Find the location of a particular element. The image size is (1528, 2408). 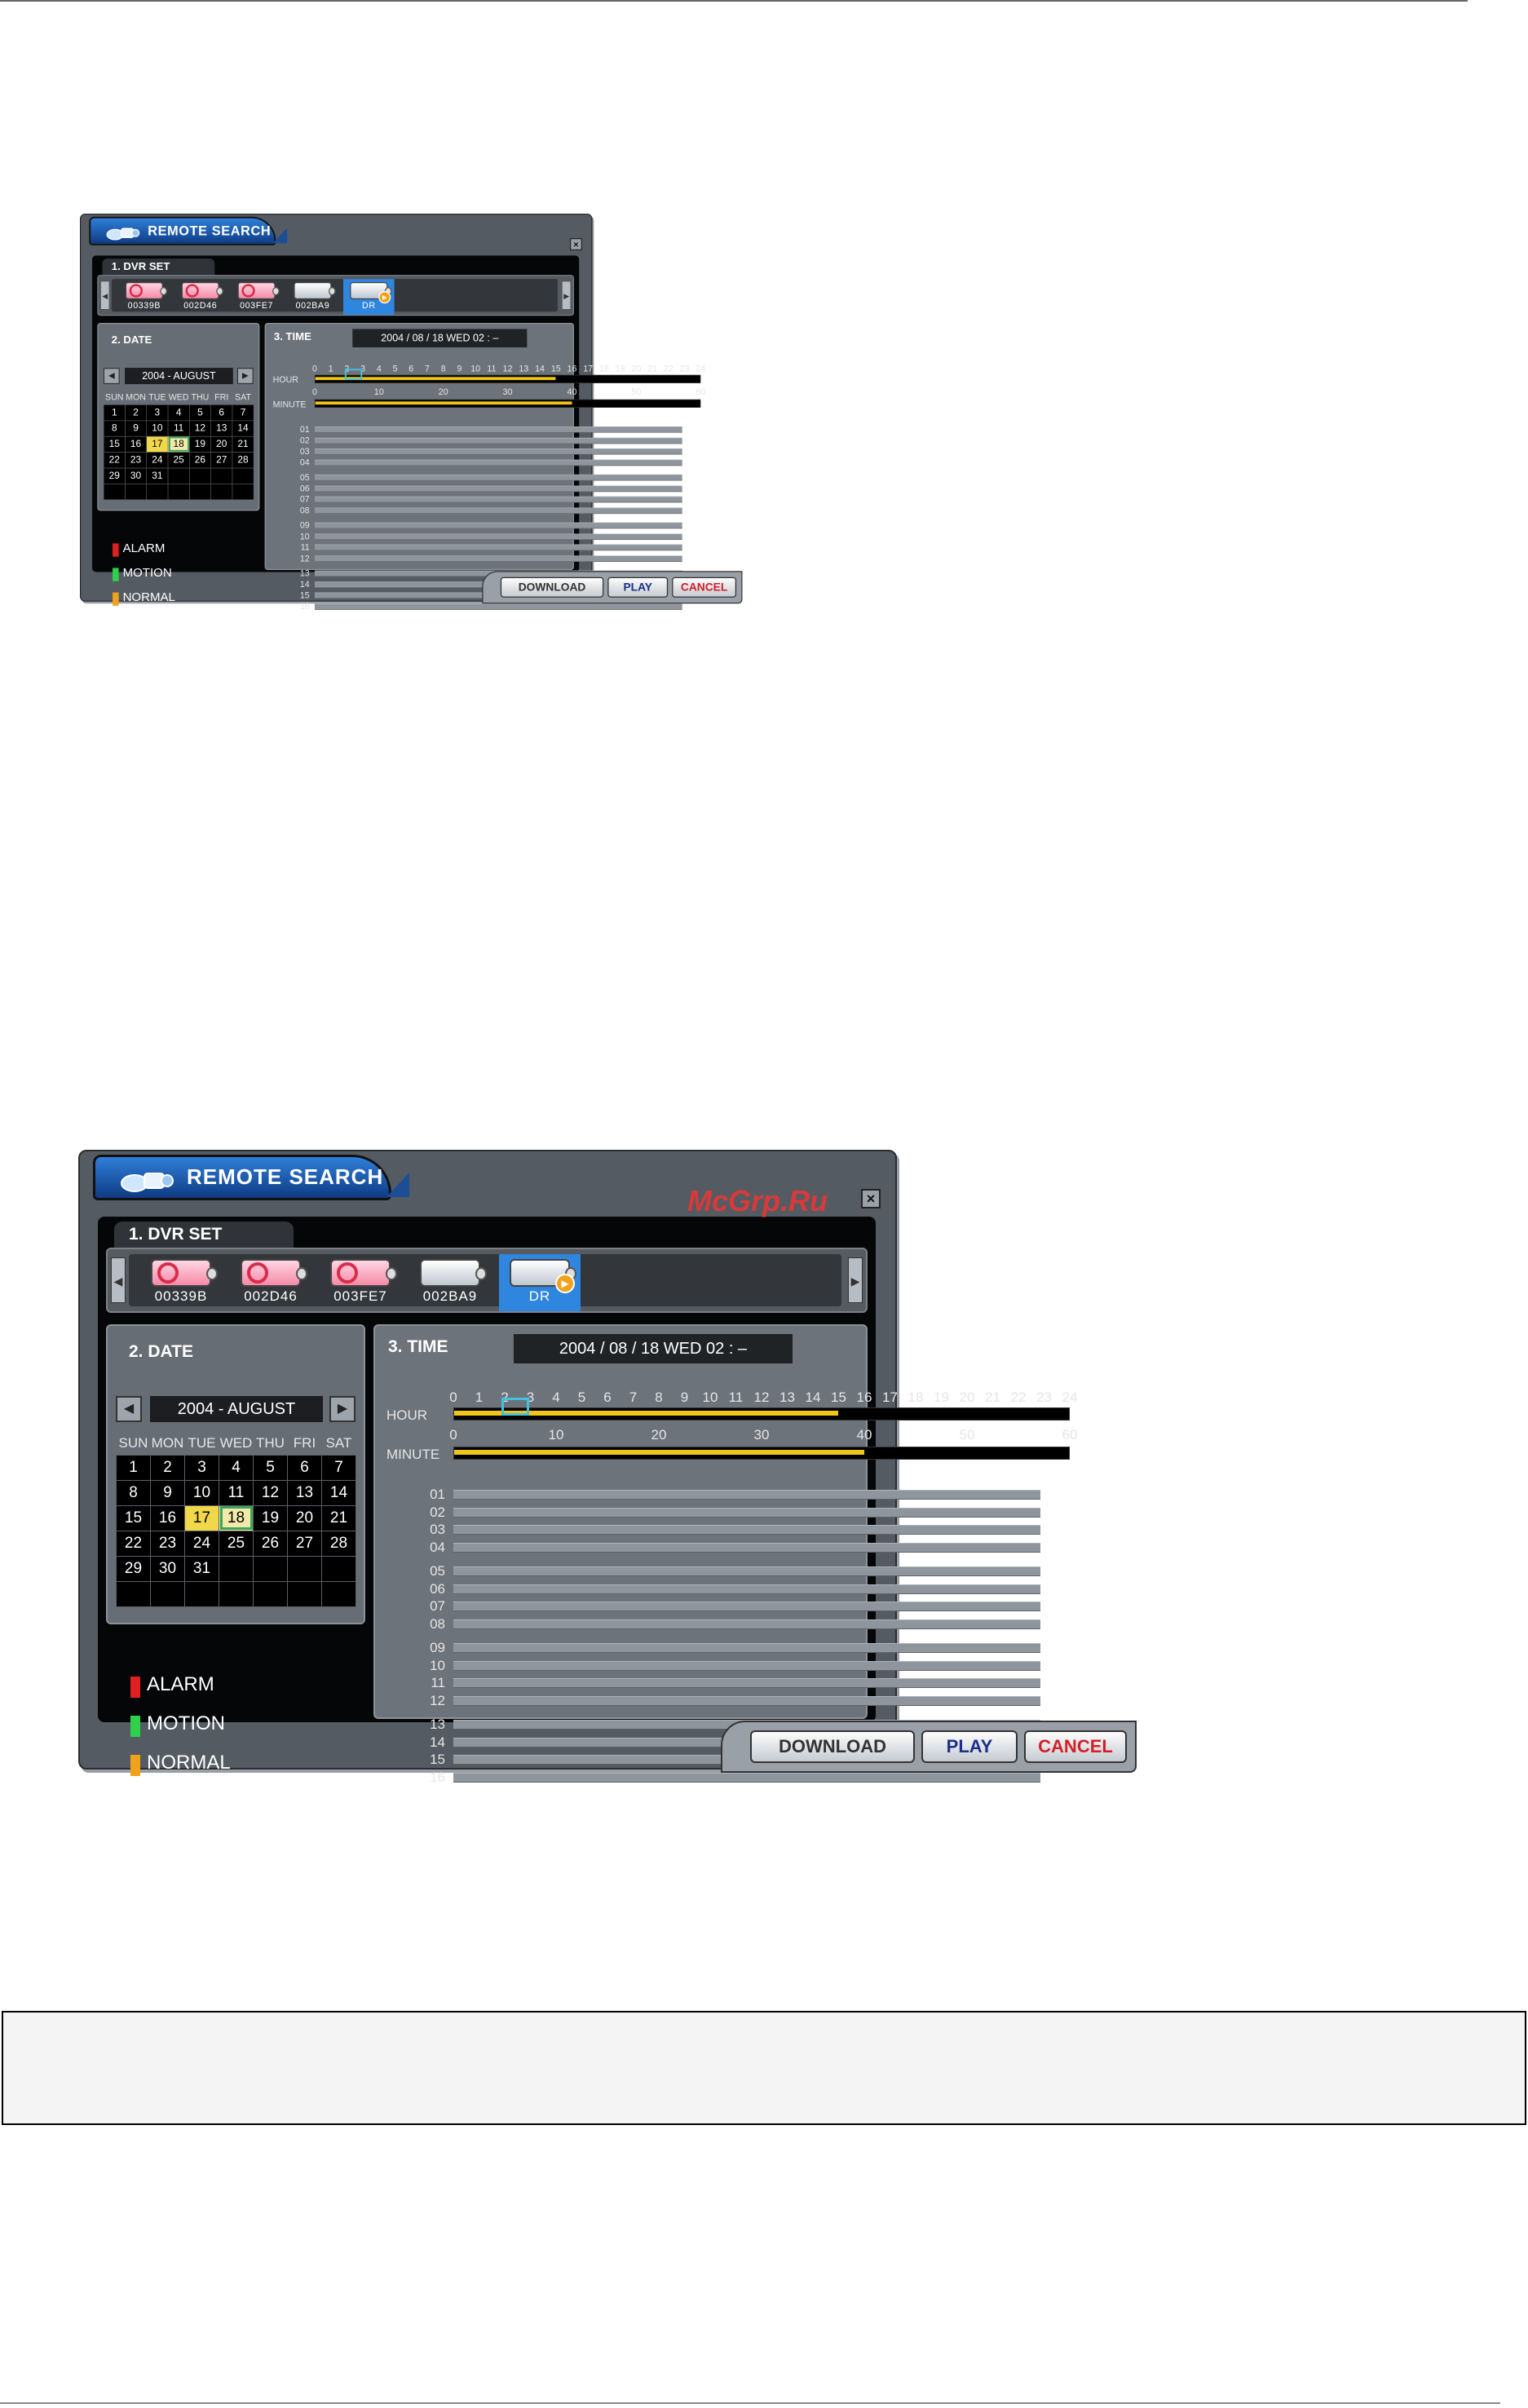

calendar-day: 16 is located at coordinates (136, 444).